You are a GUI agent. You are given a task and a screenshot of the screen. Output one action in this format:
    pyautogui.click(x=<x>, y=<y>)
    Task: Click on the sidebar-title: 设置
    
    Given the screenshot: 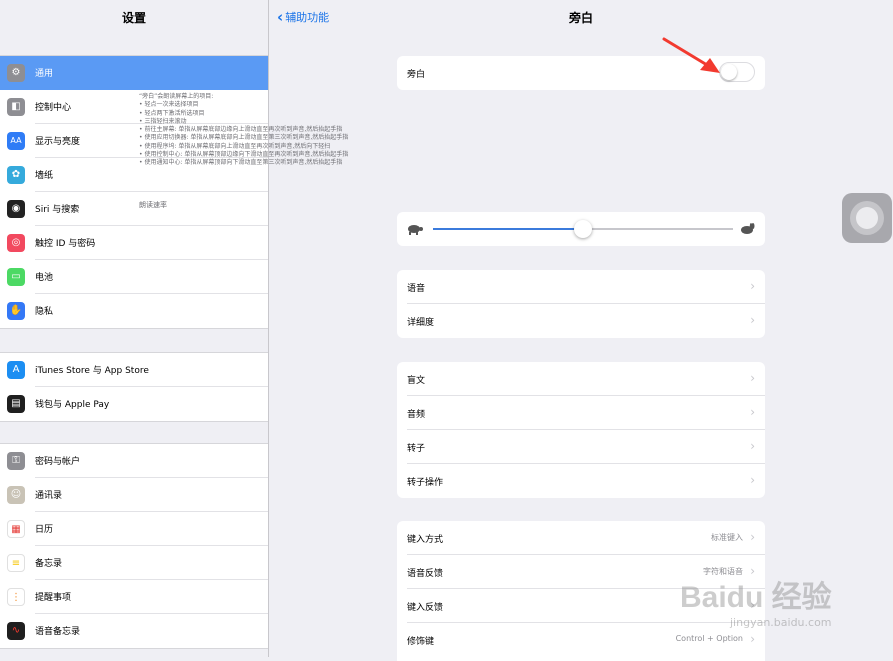 What is the action you would take?
    pyautogui.click(x=133, y=18)
    